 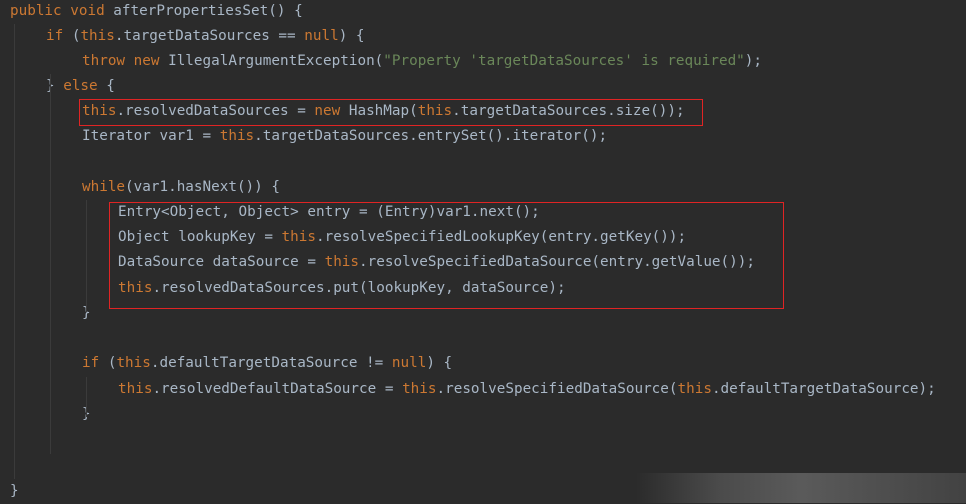 What do you see at coordinates (151, 136) in the screenshot?
I see `code-token: Iterator var1 =` at bounding box center [151, 136].